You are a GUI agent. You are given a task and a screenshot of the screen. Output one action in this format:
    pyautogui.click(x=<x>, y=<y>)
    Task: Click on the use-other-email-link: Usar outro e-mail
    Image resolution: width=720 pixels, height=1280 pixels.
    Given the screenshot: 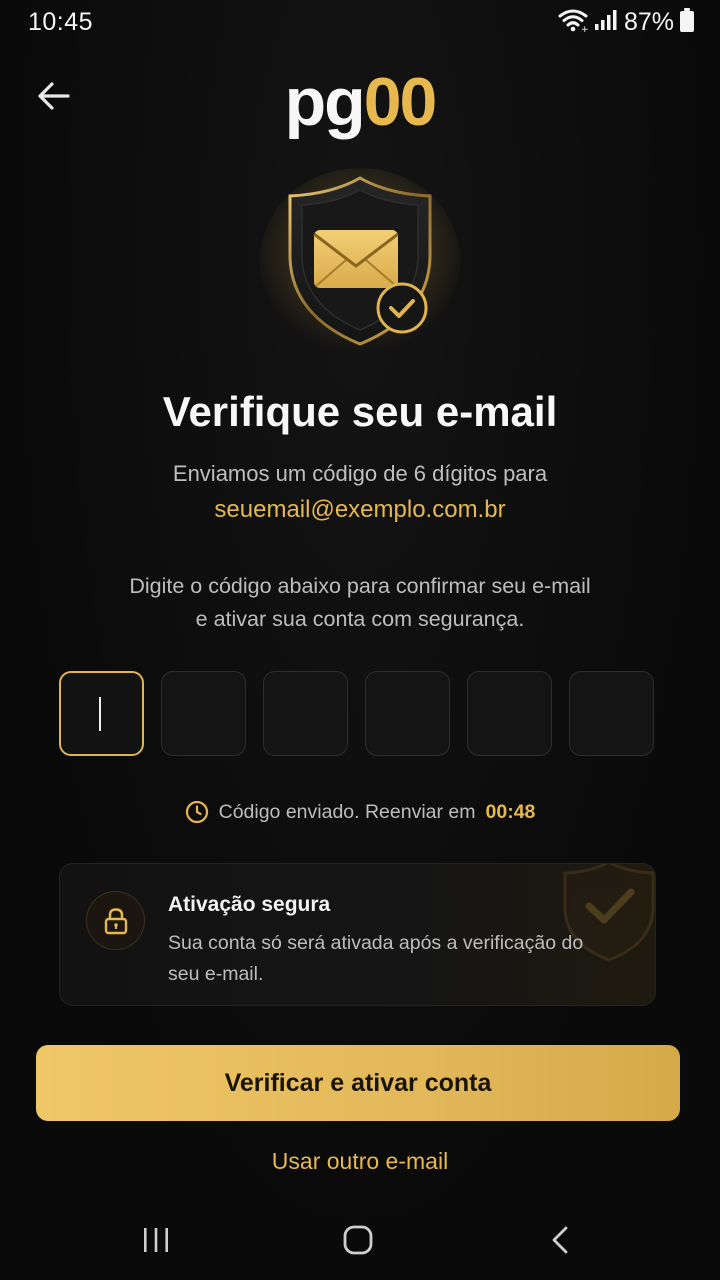 What is the action you would take?
    pyautogui.click(x=360, y=1161)
    